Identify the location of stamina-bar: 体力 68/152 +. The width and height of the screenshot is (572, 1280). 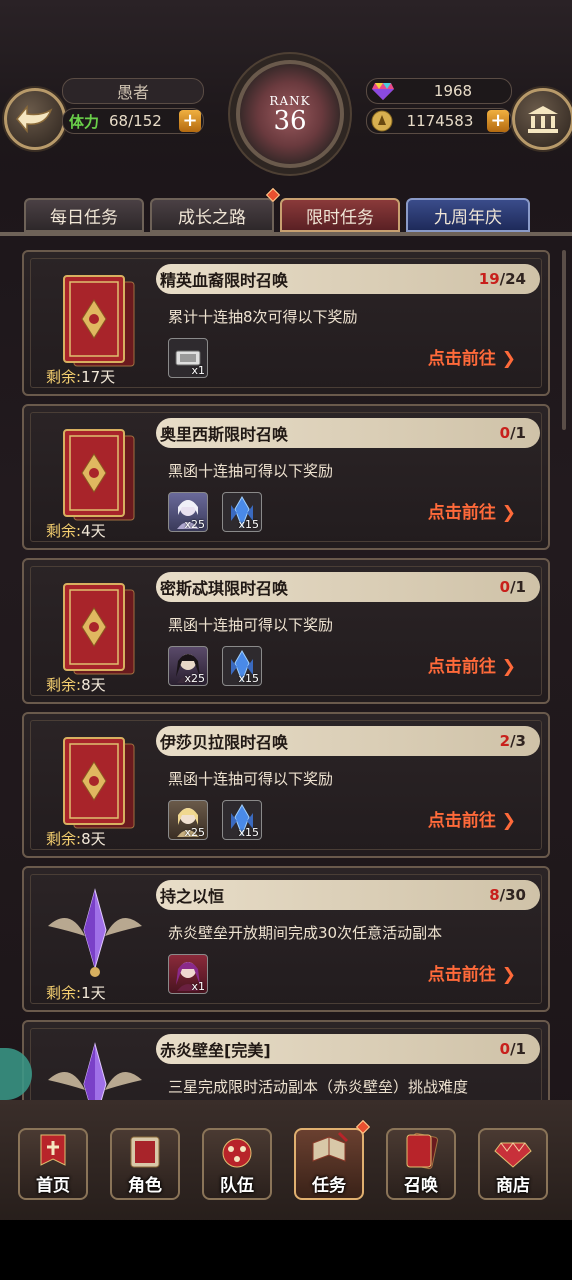
(133, 121).